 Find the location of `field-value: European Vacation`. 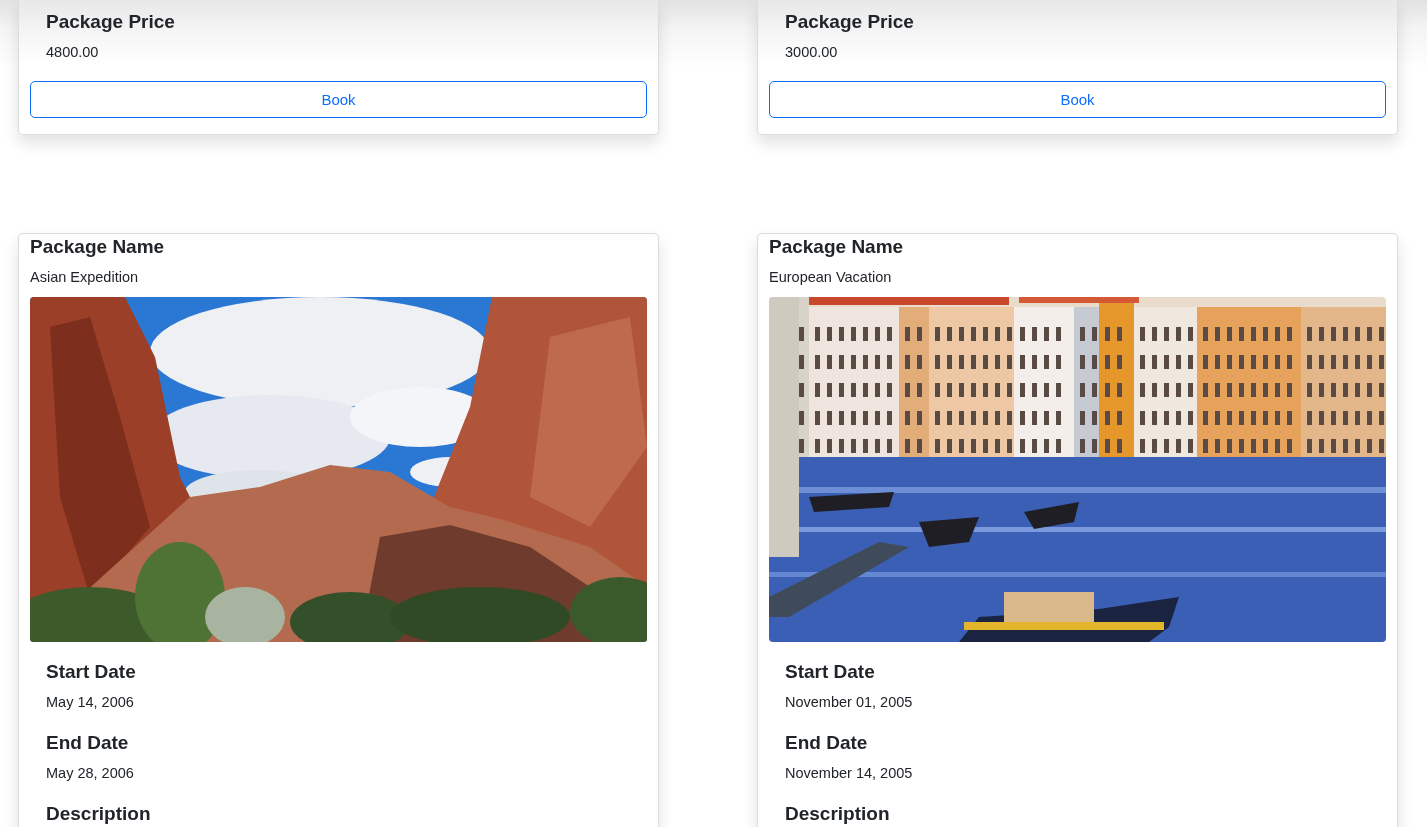

field-value: European Vacation is located at coordinates (831, 277).